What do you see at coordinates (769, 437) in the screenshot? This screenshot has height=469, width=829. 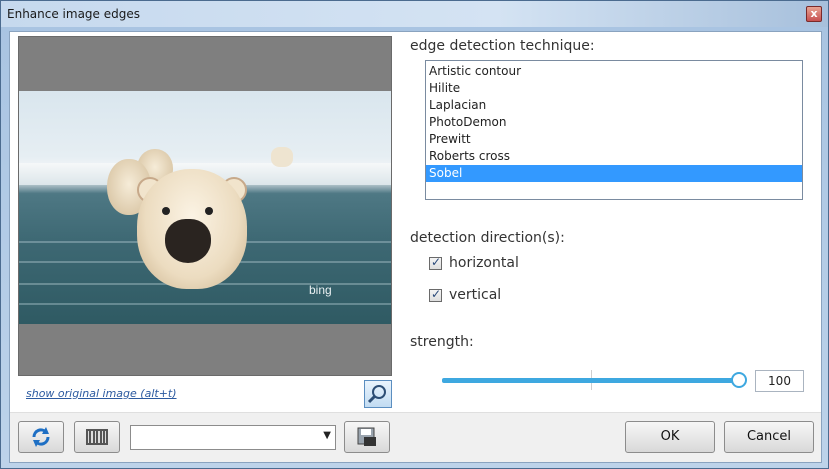 I see `cancel-button: Cancel` at bounding box center [769, 437].